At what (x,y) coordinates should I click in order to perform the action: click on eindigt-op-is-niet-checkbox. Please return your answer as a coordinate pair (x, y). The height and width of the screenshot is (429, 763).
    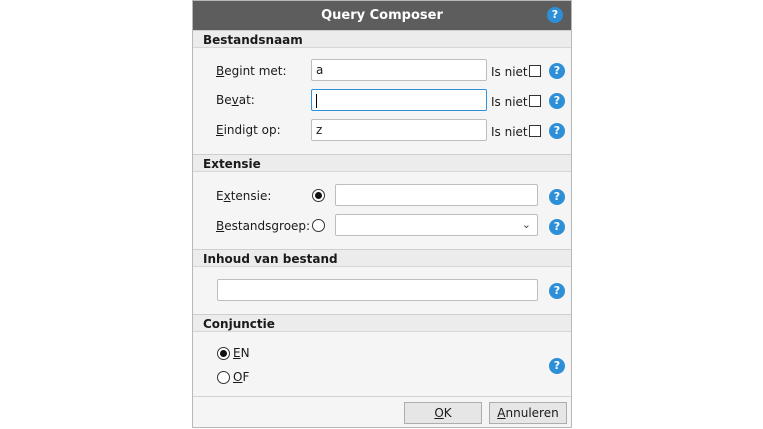
    Looking at the image, I should click on (535, 131).